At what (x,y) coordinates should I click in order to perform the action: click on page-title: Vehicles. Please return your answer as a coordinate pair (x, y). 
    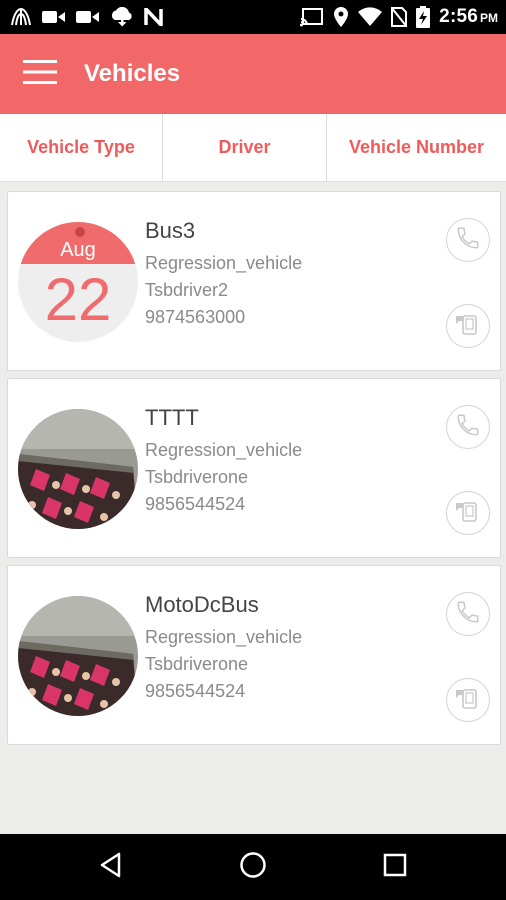
    Looking at the image, I should click on (132, 73).